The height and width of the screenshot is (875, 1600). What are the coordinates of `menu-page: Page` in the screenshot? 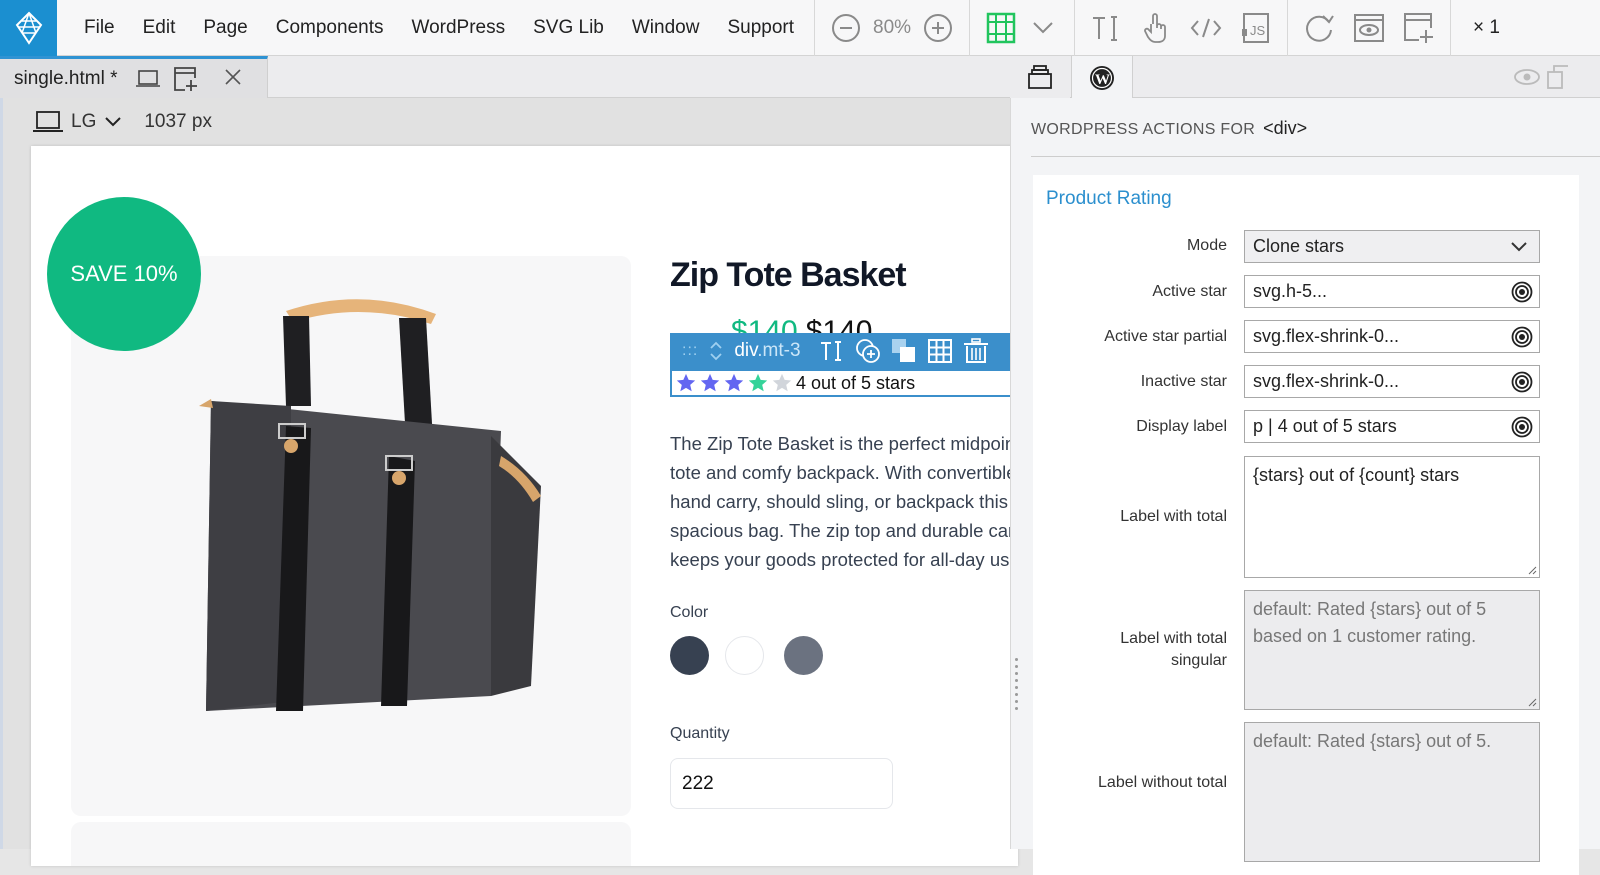 It's located at (225, 28).